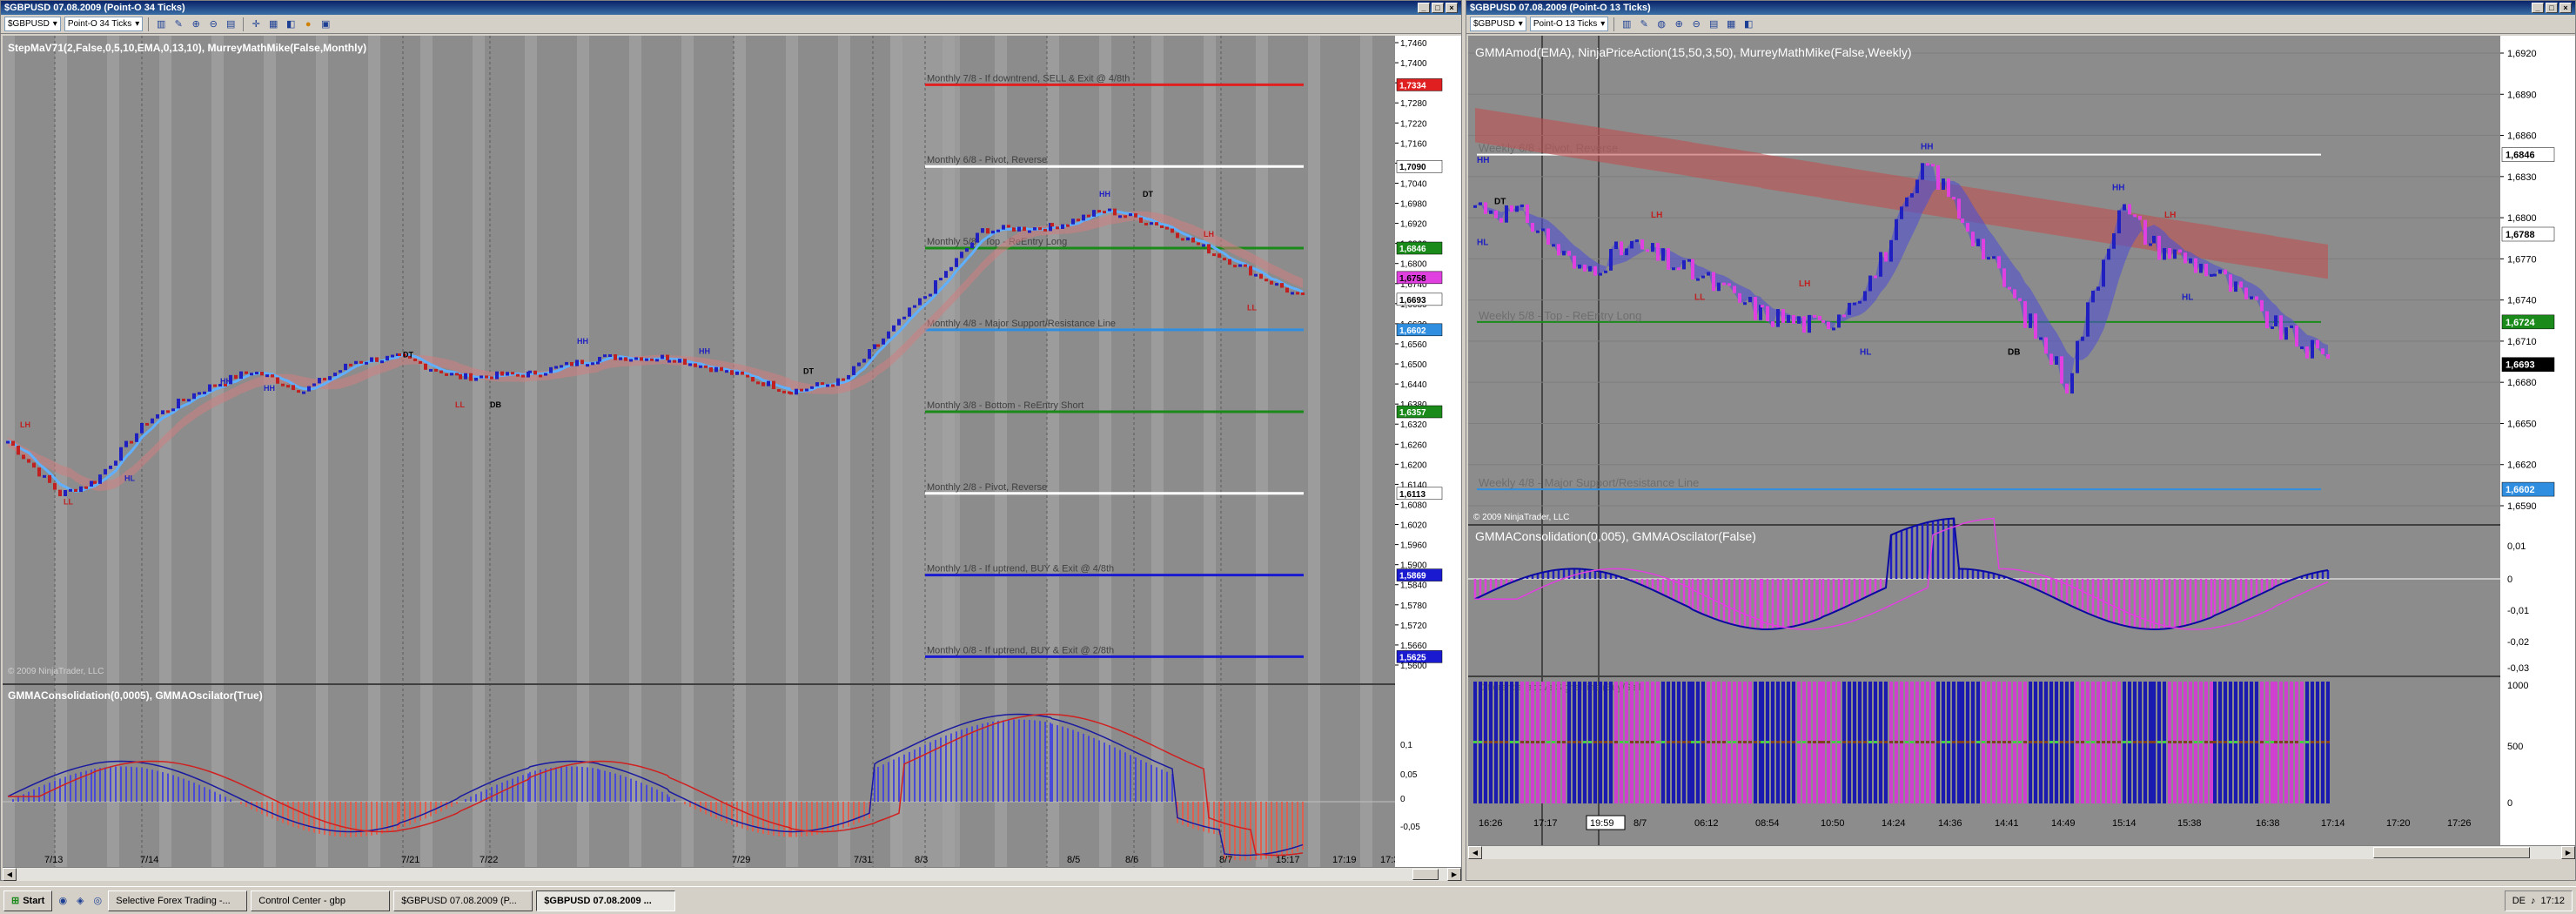  Describe the element at coordinates (1950, 823) in the screenshot. I see `x-tick-label: 14:36` at that location.